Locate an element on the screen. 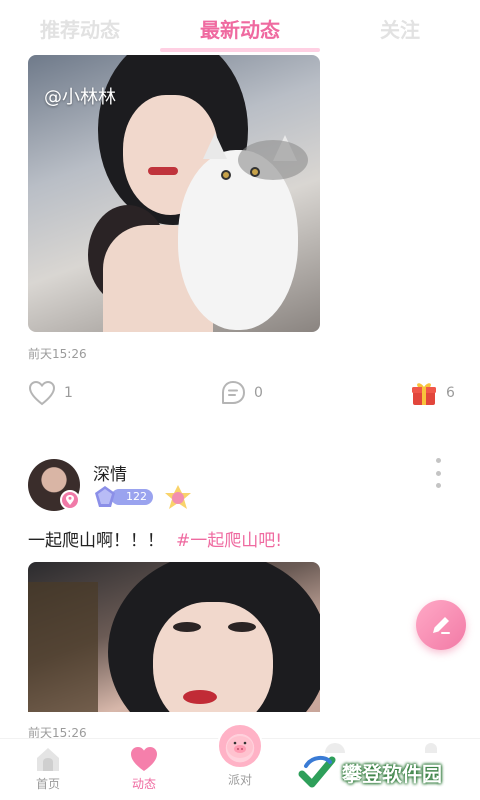 The height and width of the screenshot is (800, 480). site-watermark-text: 攀登软件园 is located at coordinates (392, 773).